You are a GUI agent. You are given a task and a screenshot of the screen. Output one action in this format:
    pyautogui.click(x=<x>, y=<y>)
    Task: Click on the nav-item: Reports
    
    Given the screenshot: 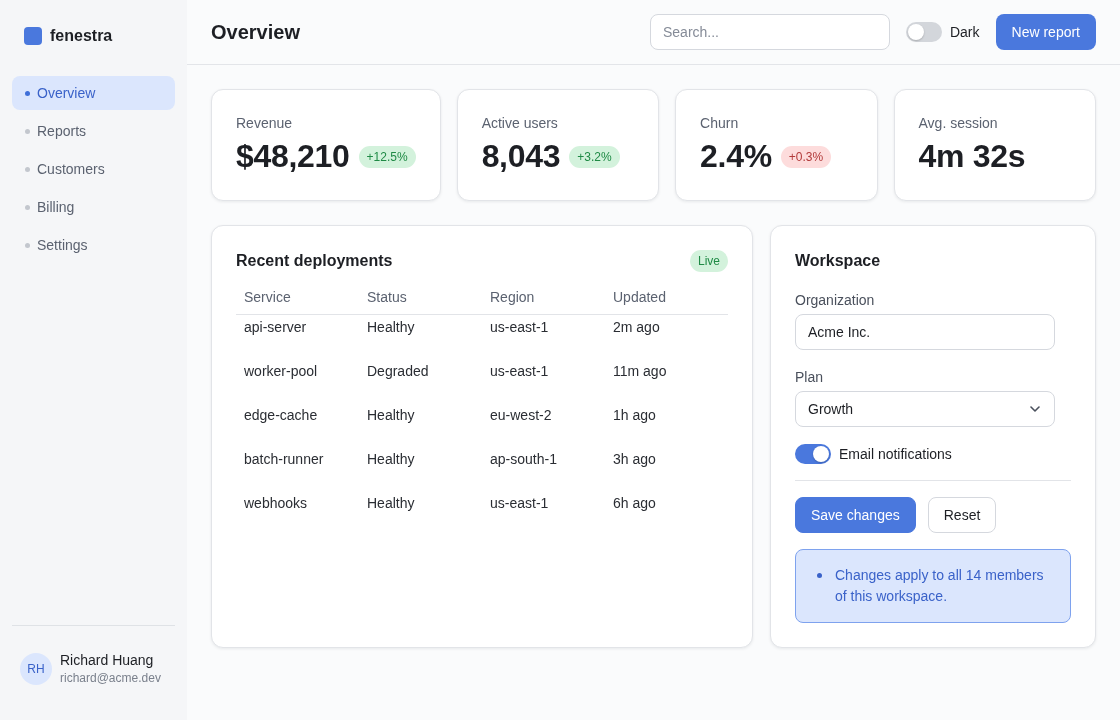 What is the action you would take?
    pyautogui.click(x=93, y=131)
    